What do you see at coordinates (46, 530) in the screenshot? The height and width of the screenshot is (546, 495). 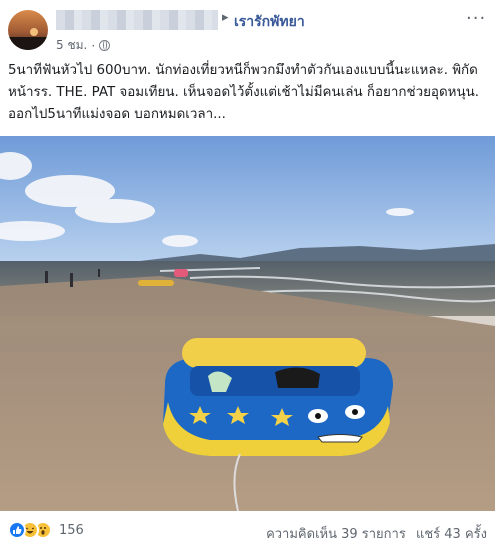 I see `reactions-summary: 156` at bounding box center [46, 530].